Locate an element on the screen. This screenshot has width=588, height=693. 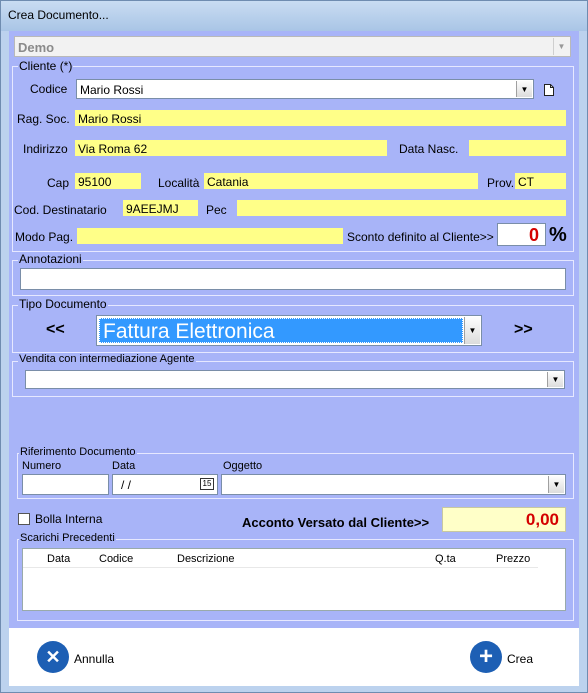
company-value: Demo is located at coordinates (36, 47).